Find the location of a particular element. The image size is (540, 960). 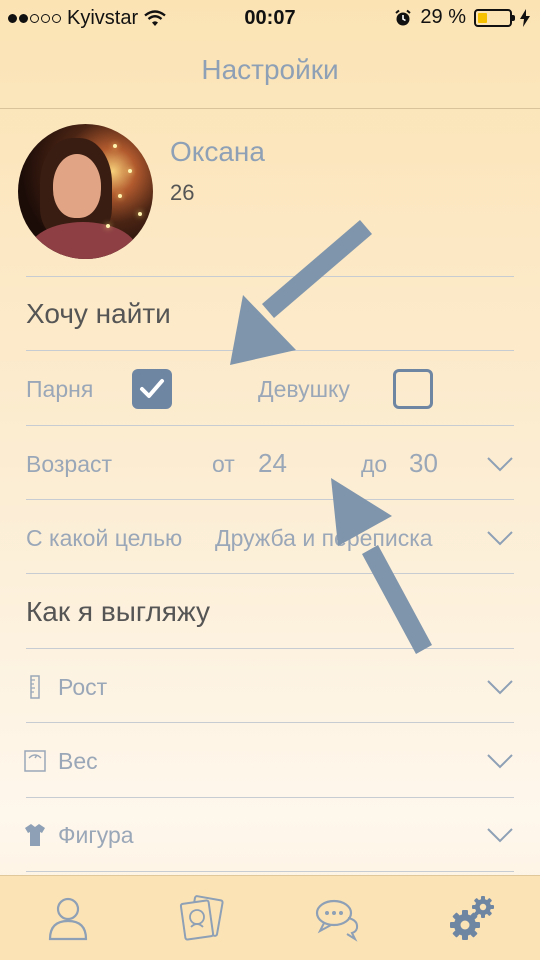

male-checkbox is located at coordinates (152, 389).